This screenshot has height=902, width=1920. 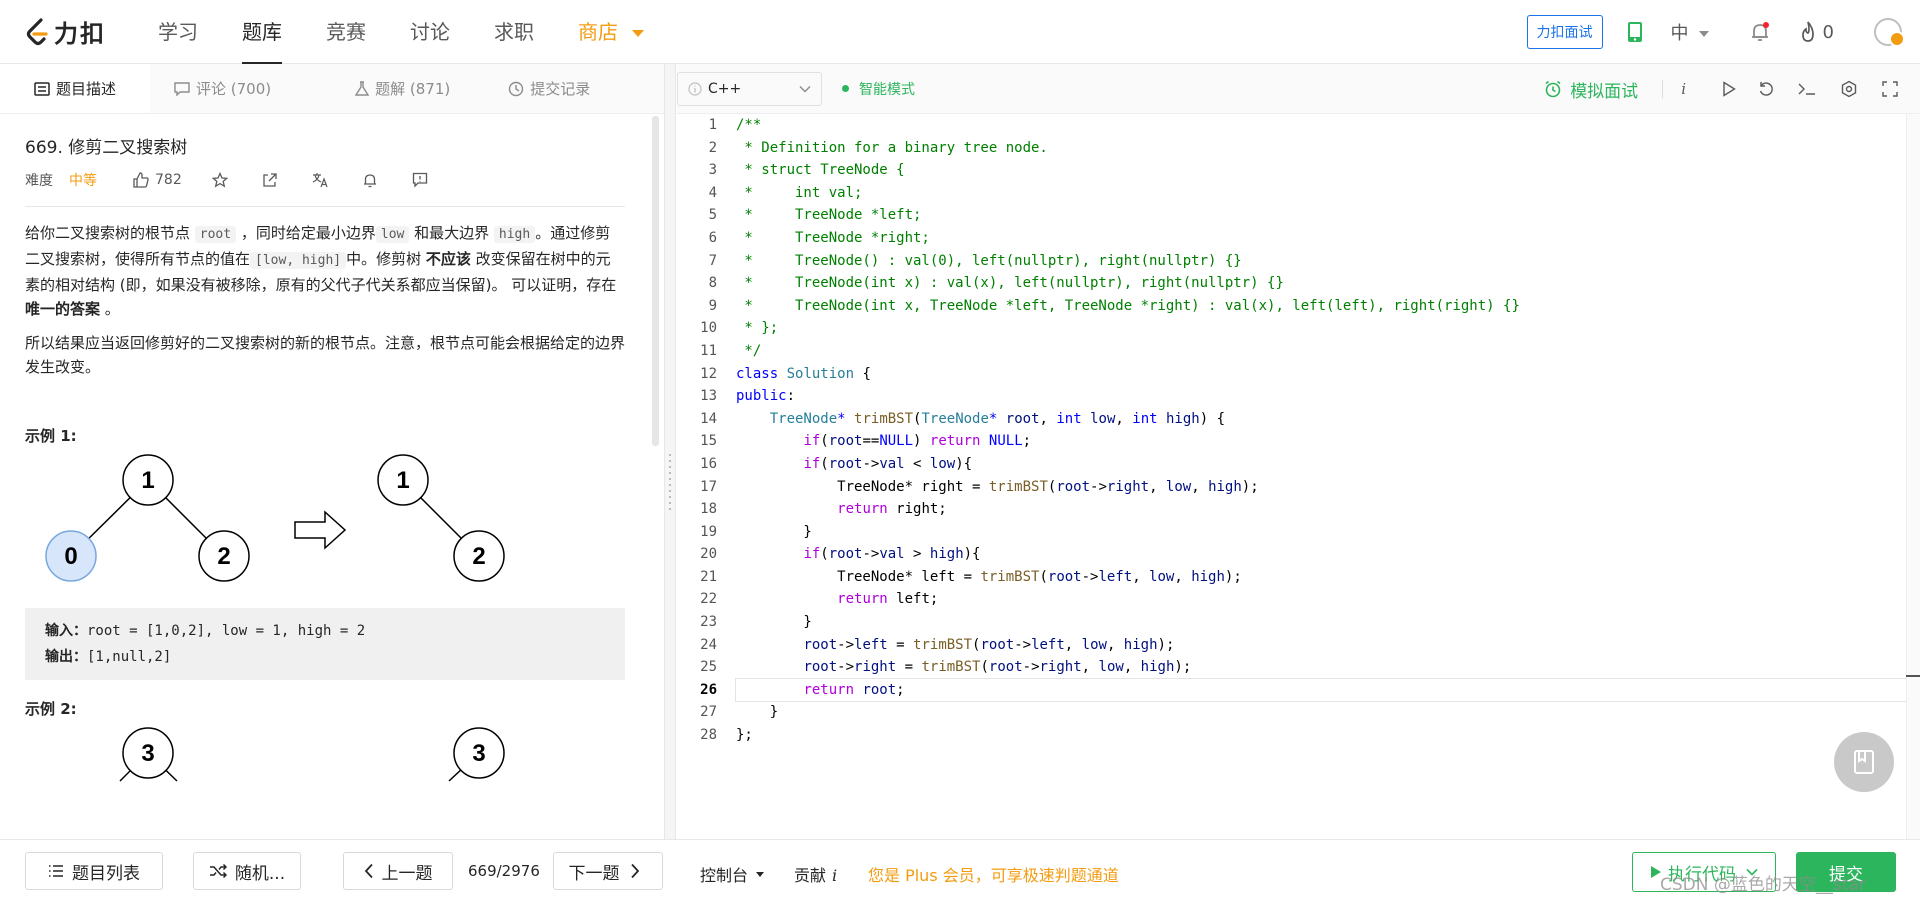 I want to click on code-line: /**, so click(x=1326, y=125).